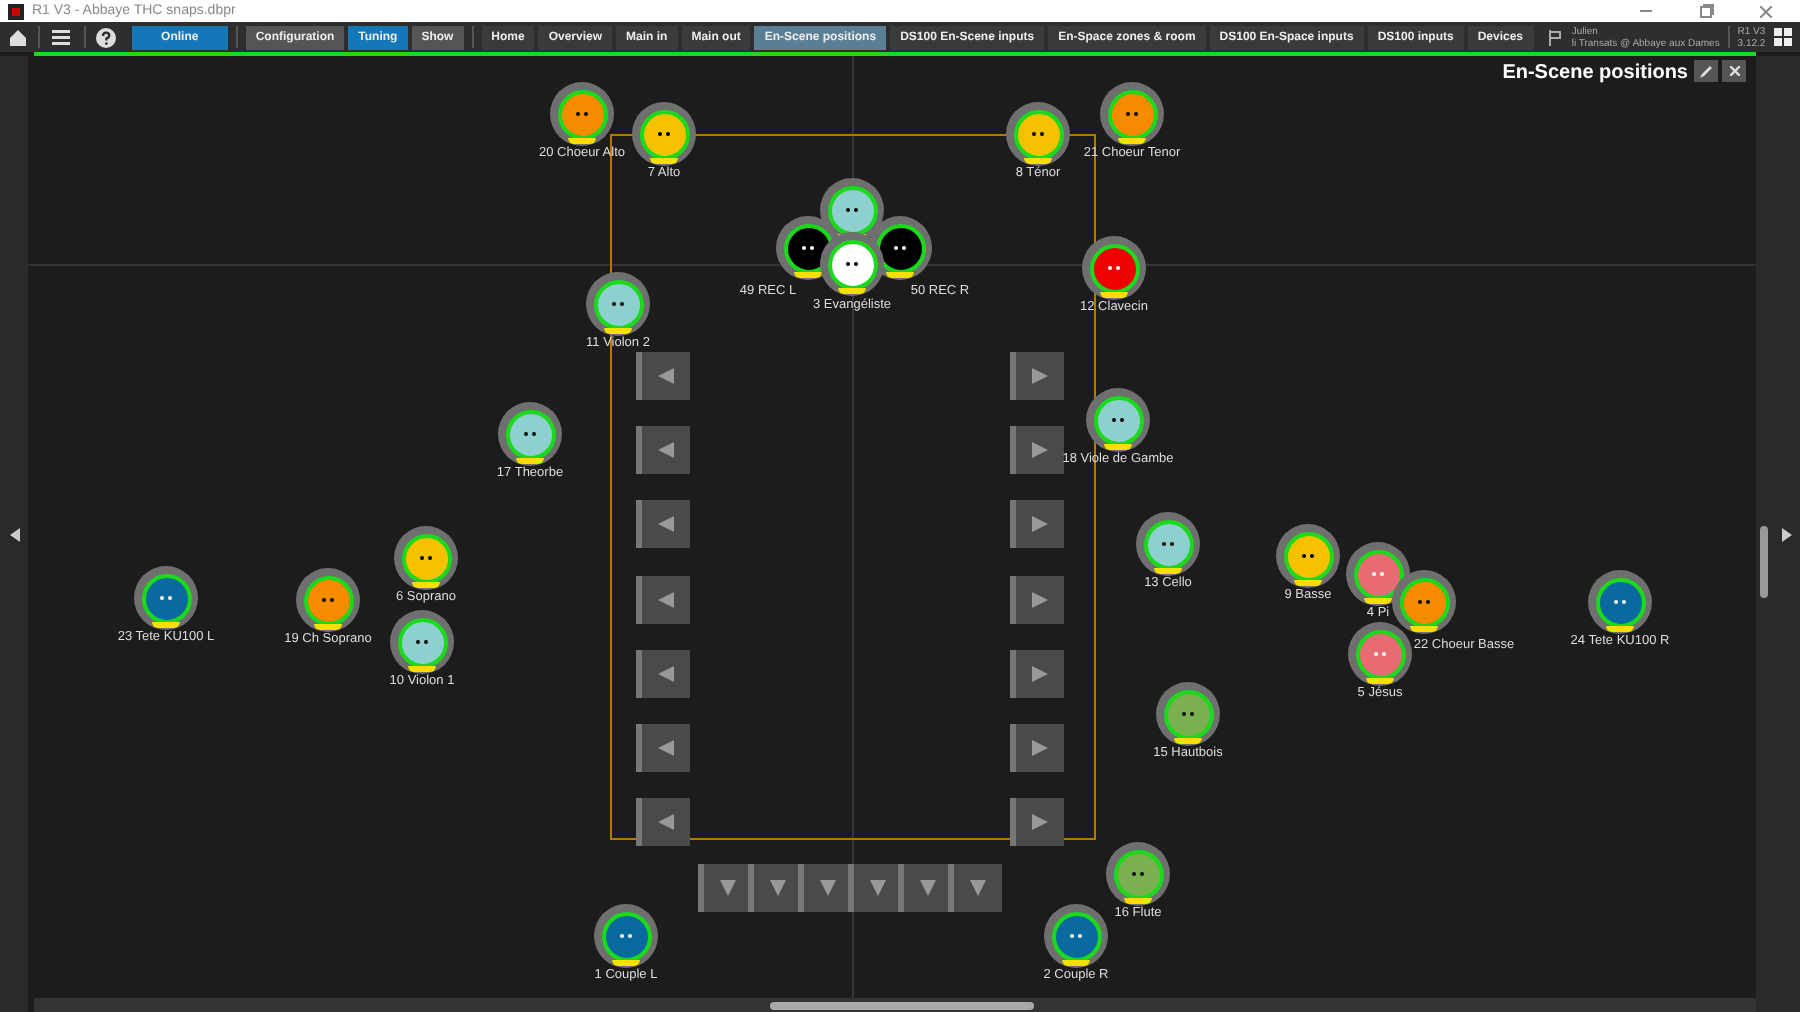 This screenshot has width=1800, height=1012. Describe the element at coordinates (1786, 534) in the screenshot. I see `scroll-right-icon` at that location.